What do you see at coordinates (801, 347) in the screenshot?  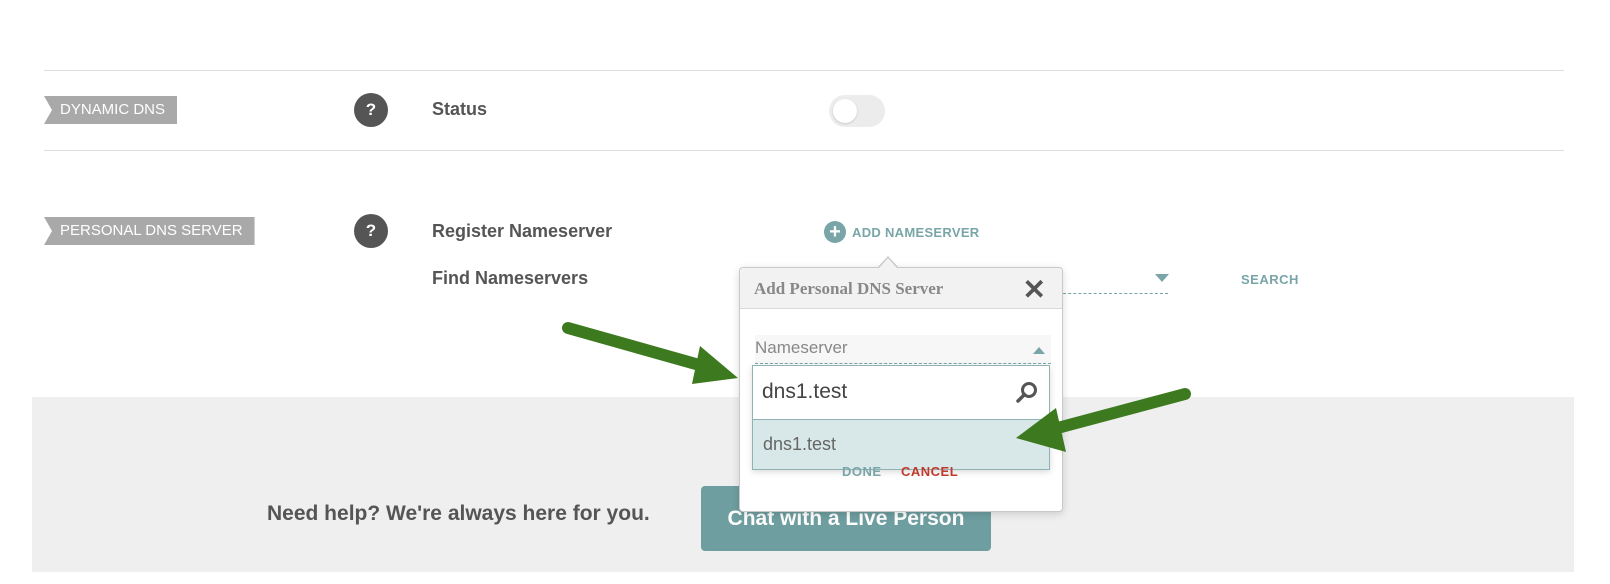 I see `nameserver-select-label: Nameserver` at bounding box center [801, 347].